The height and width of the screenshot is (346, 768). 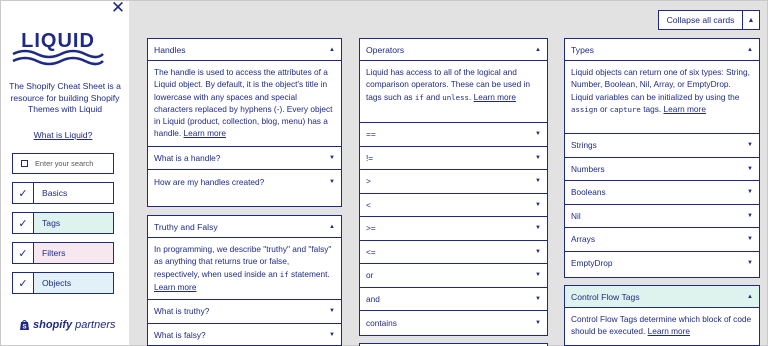 What do you see at coordinates (662, 169) in the screenshot?
I see `accordion-row: Numbers ▼` at bounding box center [662, 169].